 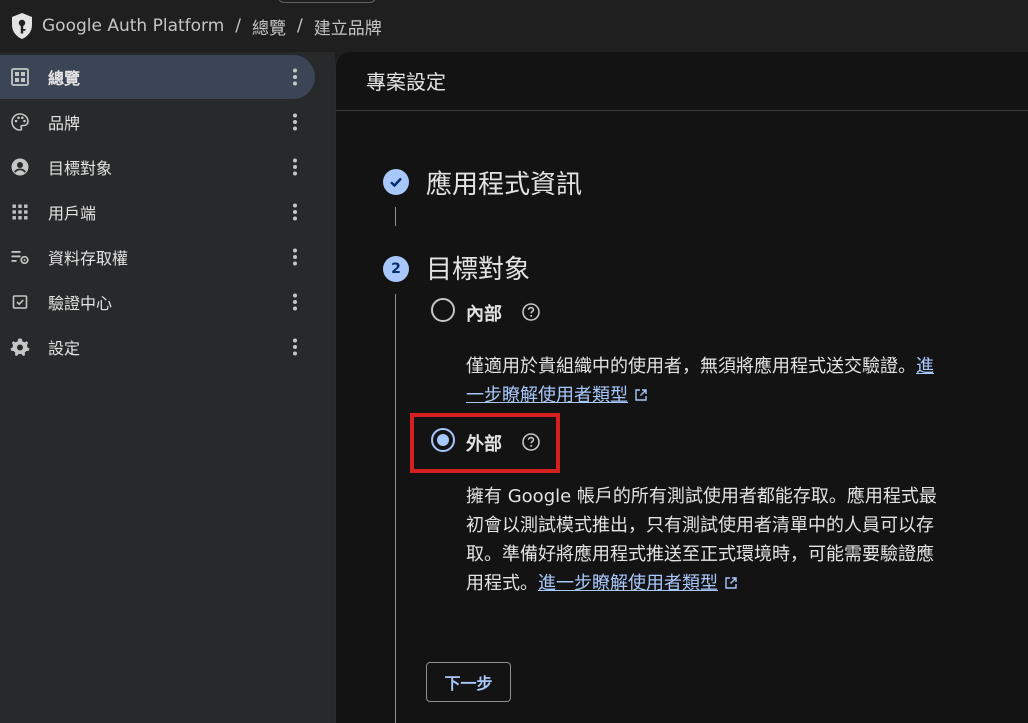 What do you see at coordinates (64, 123) in the screenshot?
I see `sidebar-item-label: 品牌` at bounding box center [64, 123].